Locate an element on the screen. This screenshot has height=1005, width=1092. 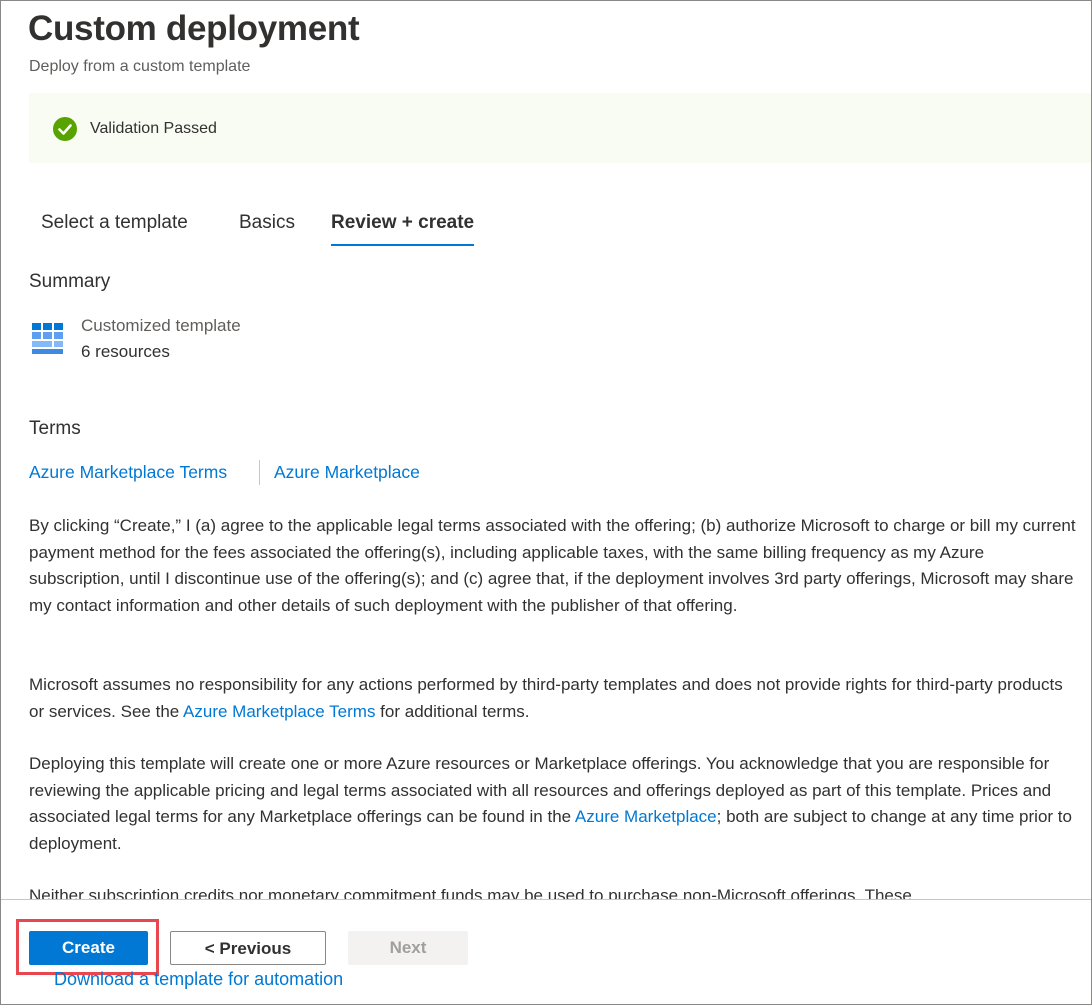
check-circle-icon is located at coordinates (65, 129).